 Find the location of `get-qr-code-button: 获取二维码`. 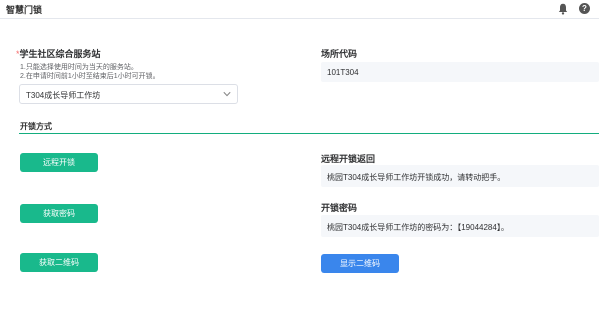

get-qr-code-button: 获取二维码 is located at coordinates (59, 262).